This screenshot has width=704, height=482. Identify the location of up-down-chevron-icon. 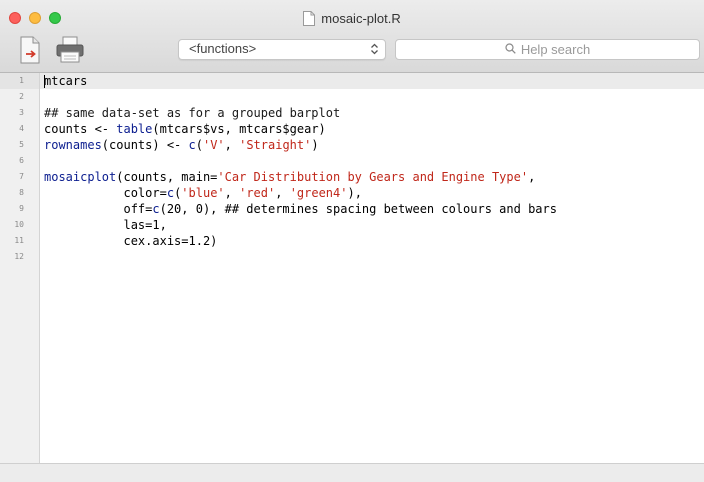
(374, 49).